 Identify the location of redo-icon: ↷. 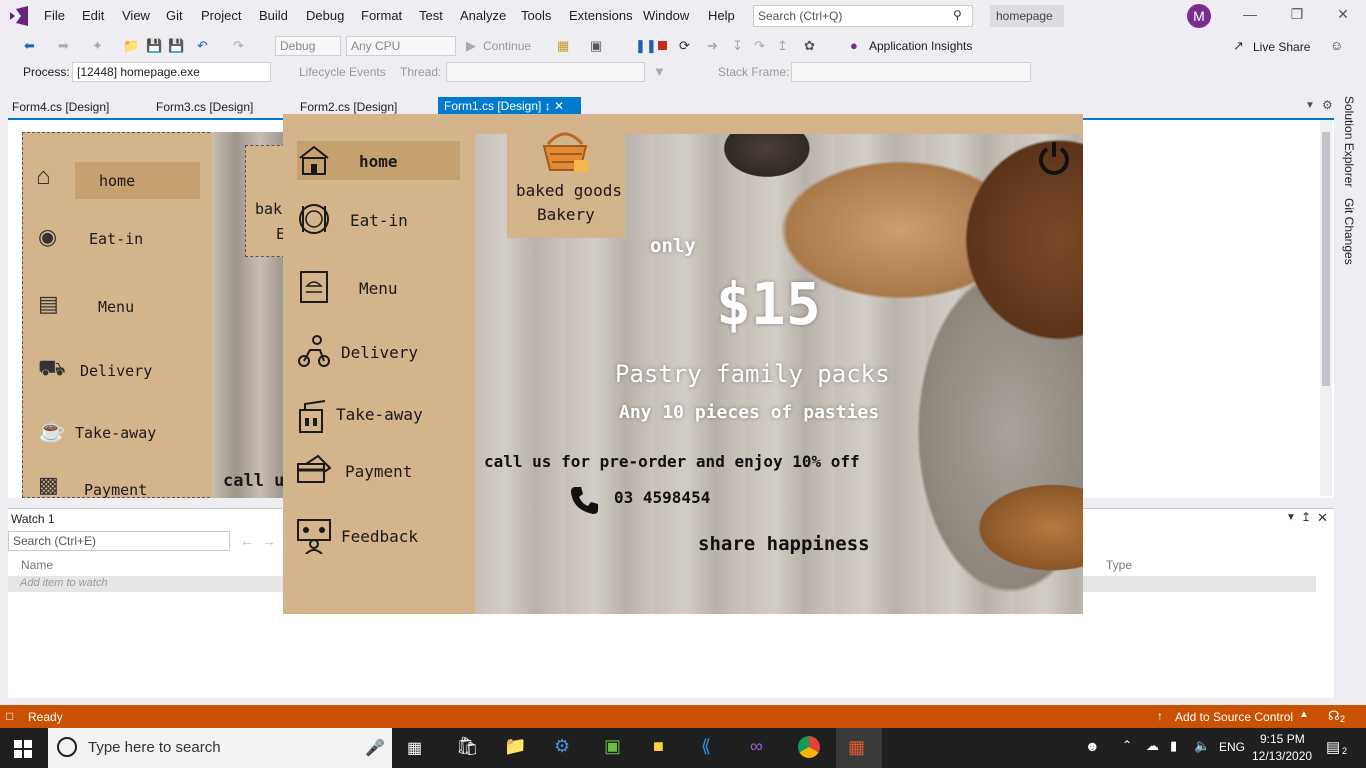
(238, 46).